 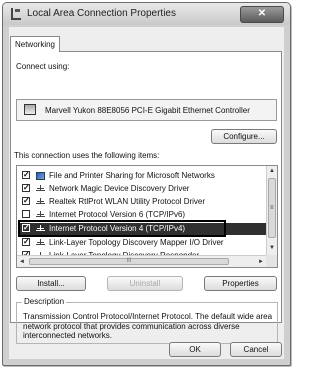 What do you see at coordinates (22, 262) in the screenshot?
I see `scroll-left-icon: ◄` at bounding box center [22, 262].